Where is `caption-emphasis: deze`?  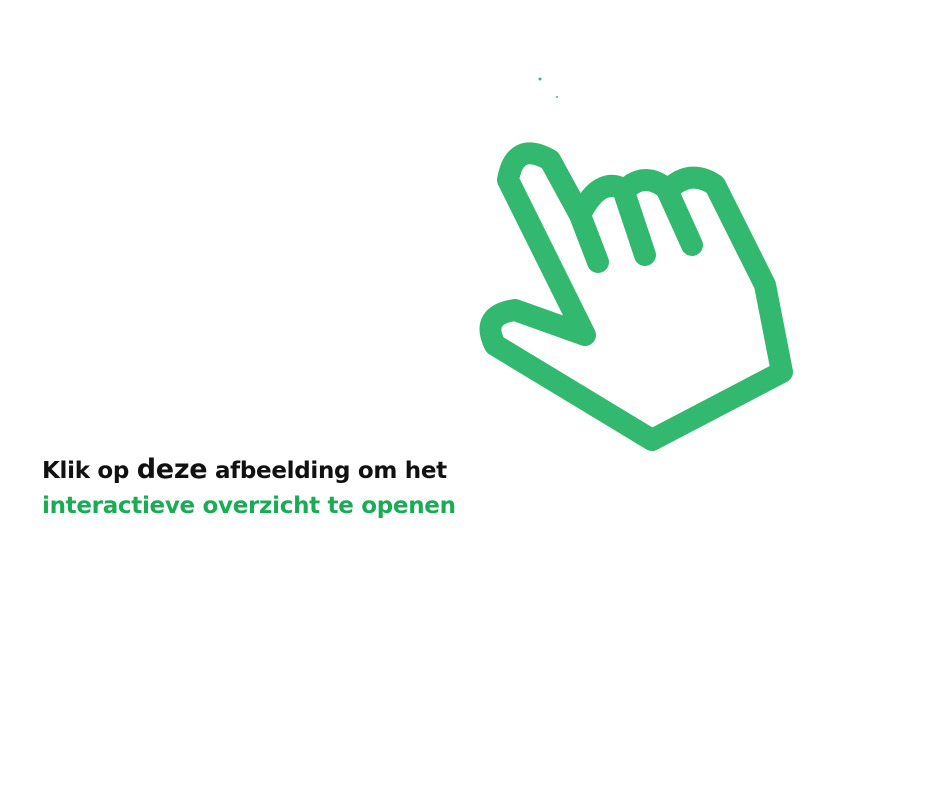
caption-emphasis: deze is located at coordinates (172, 469).